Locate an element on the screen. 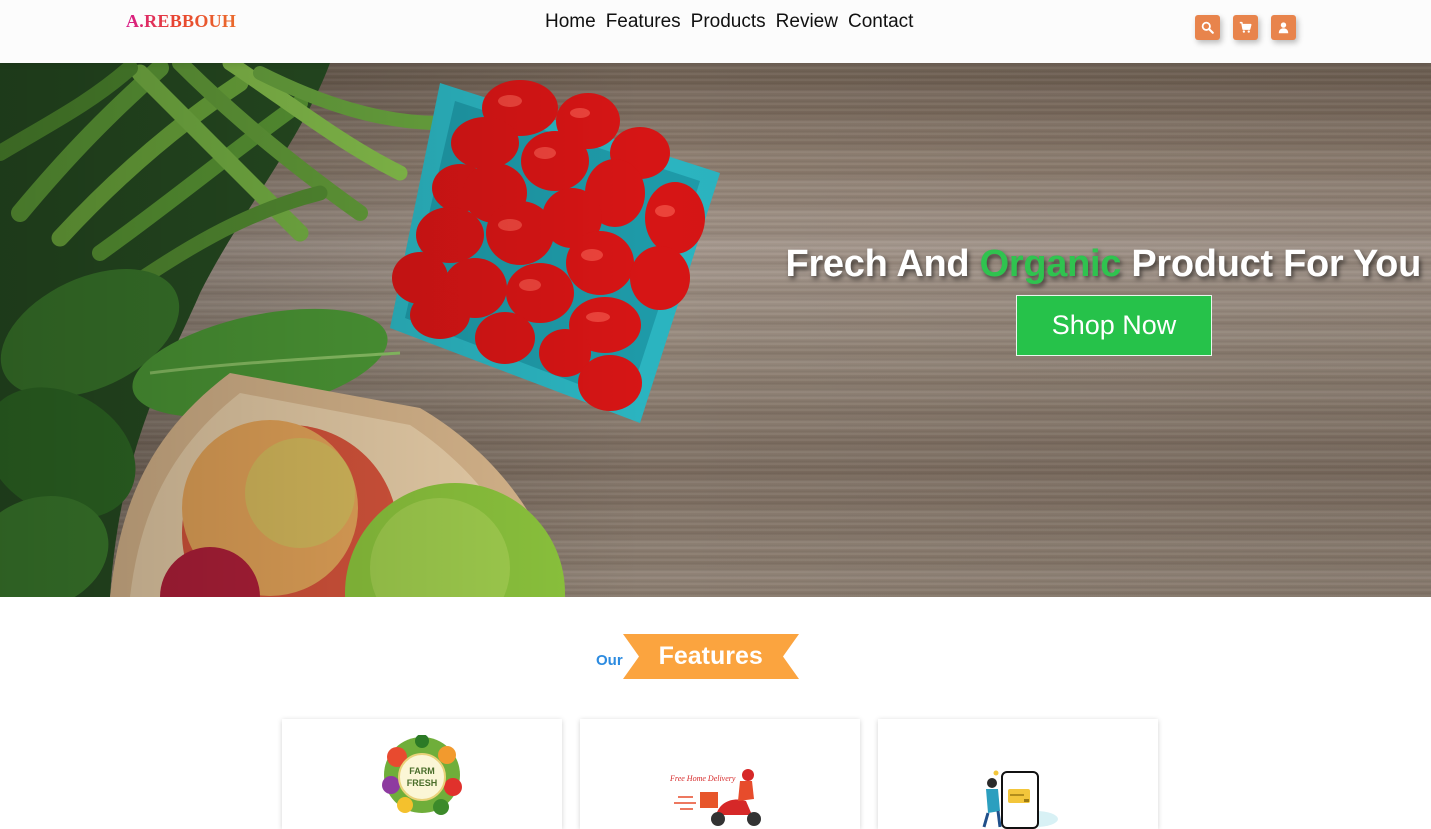 This screenshot has width=1431, height=829. cart-button is located at coordinates (1245, 27).